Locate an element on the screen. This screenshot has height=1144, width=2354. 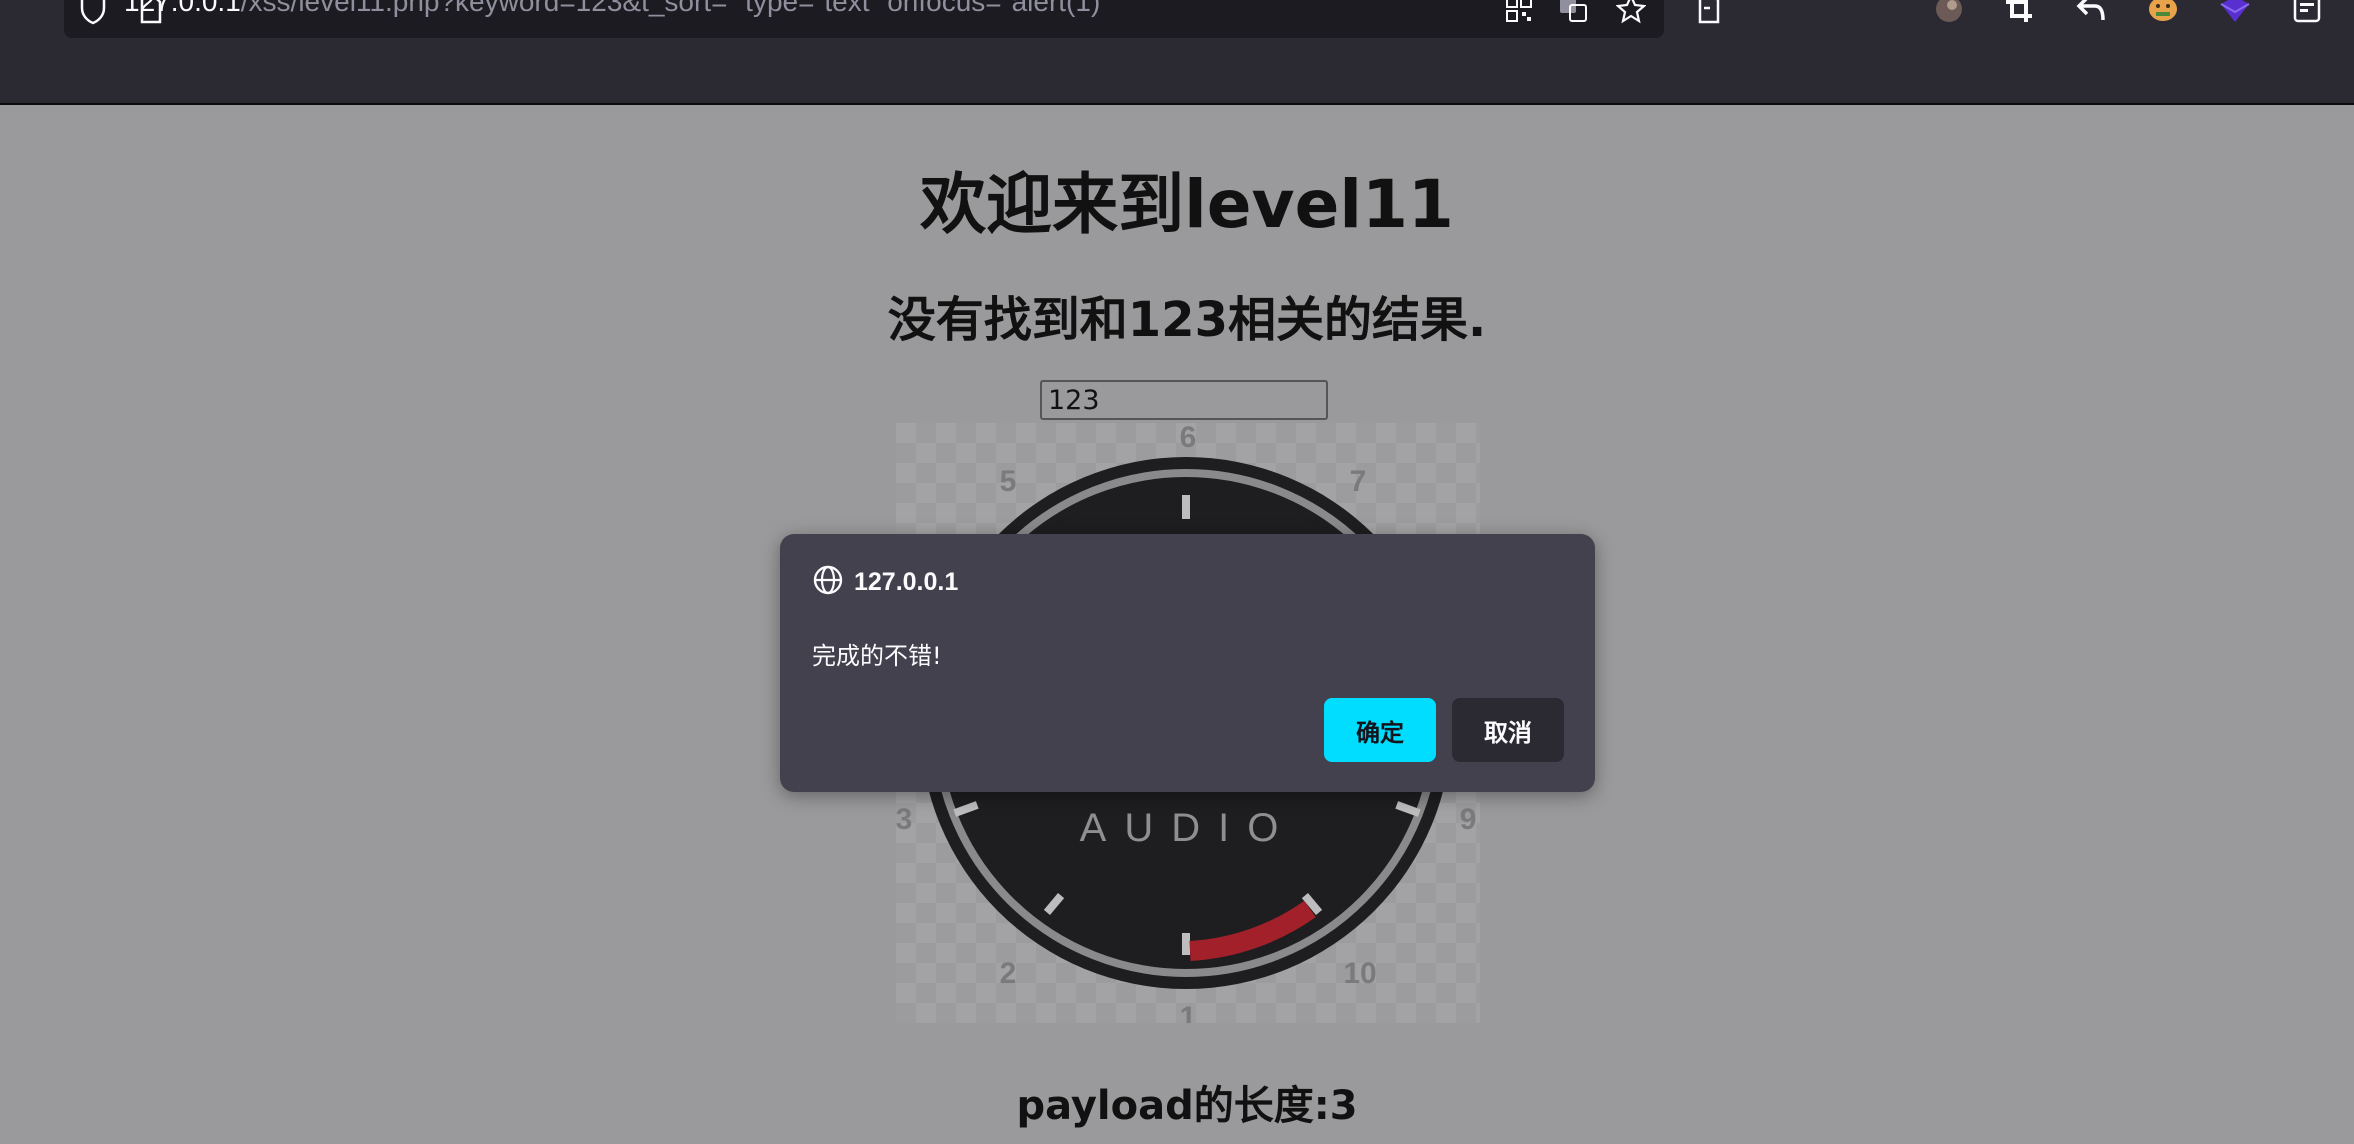
dialog-origin: 127.0.0.1 is located at coordinates (906, 581).